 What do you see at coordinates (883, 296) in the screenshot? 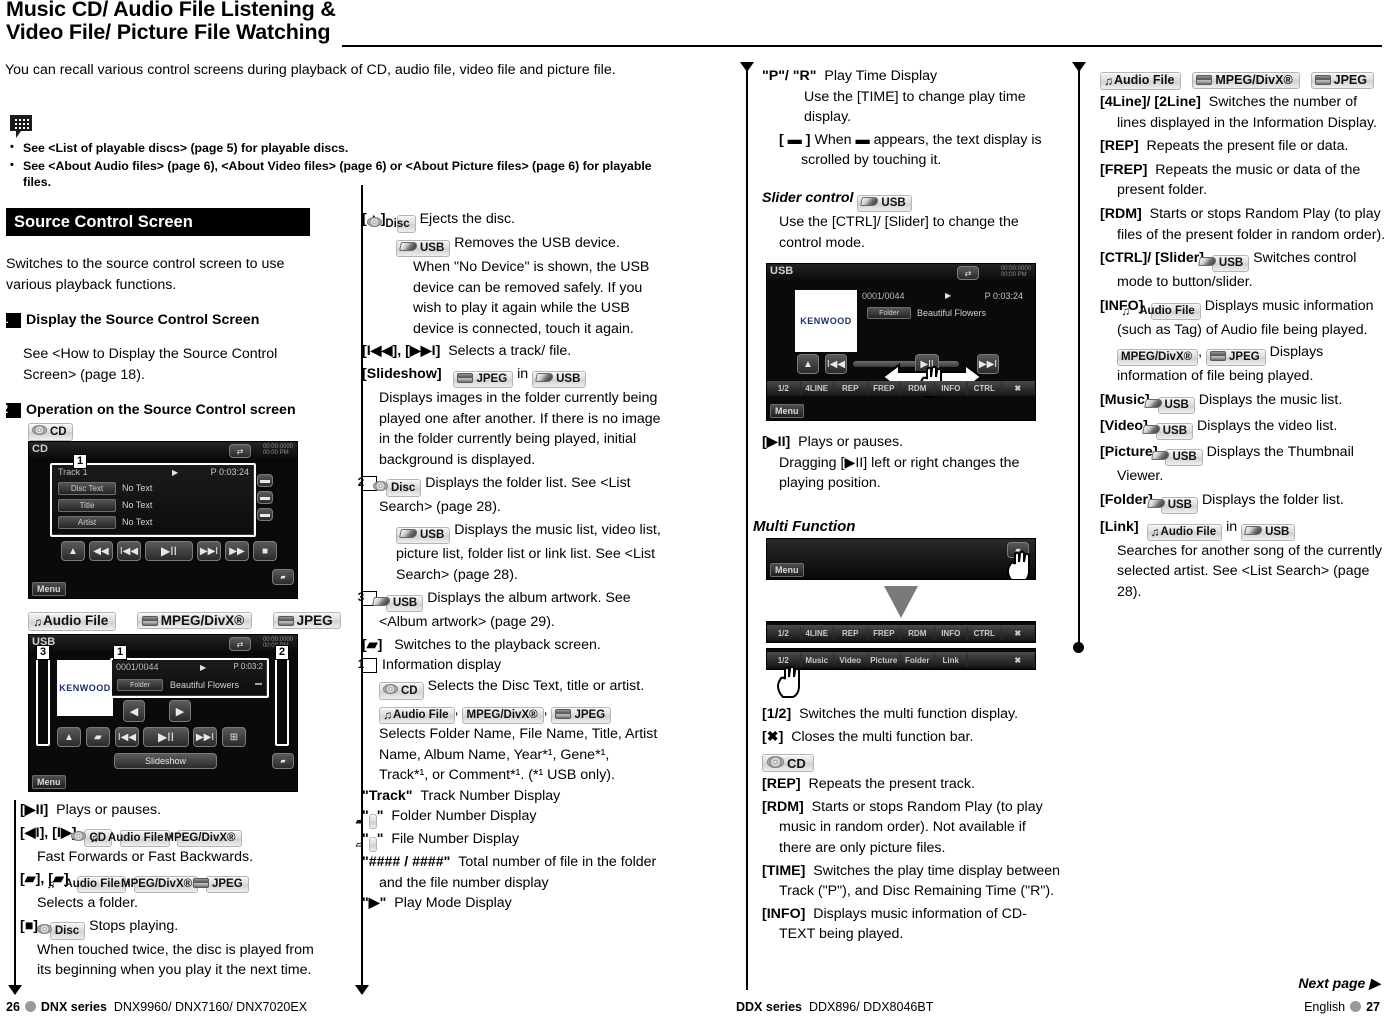
I see `screen-track-number: 0001/0044` at bounding box center [883, 296].